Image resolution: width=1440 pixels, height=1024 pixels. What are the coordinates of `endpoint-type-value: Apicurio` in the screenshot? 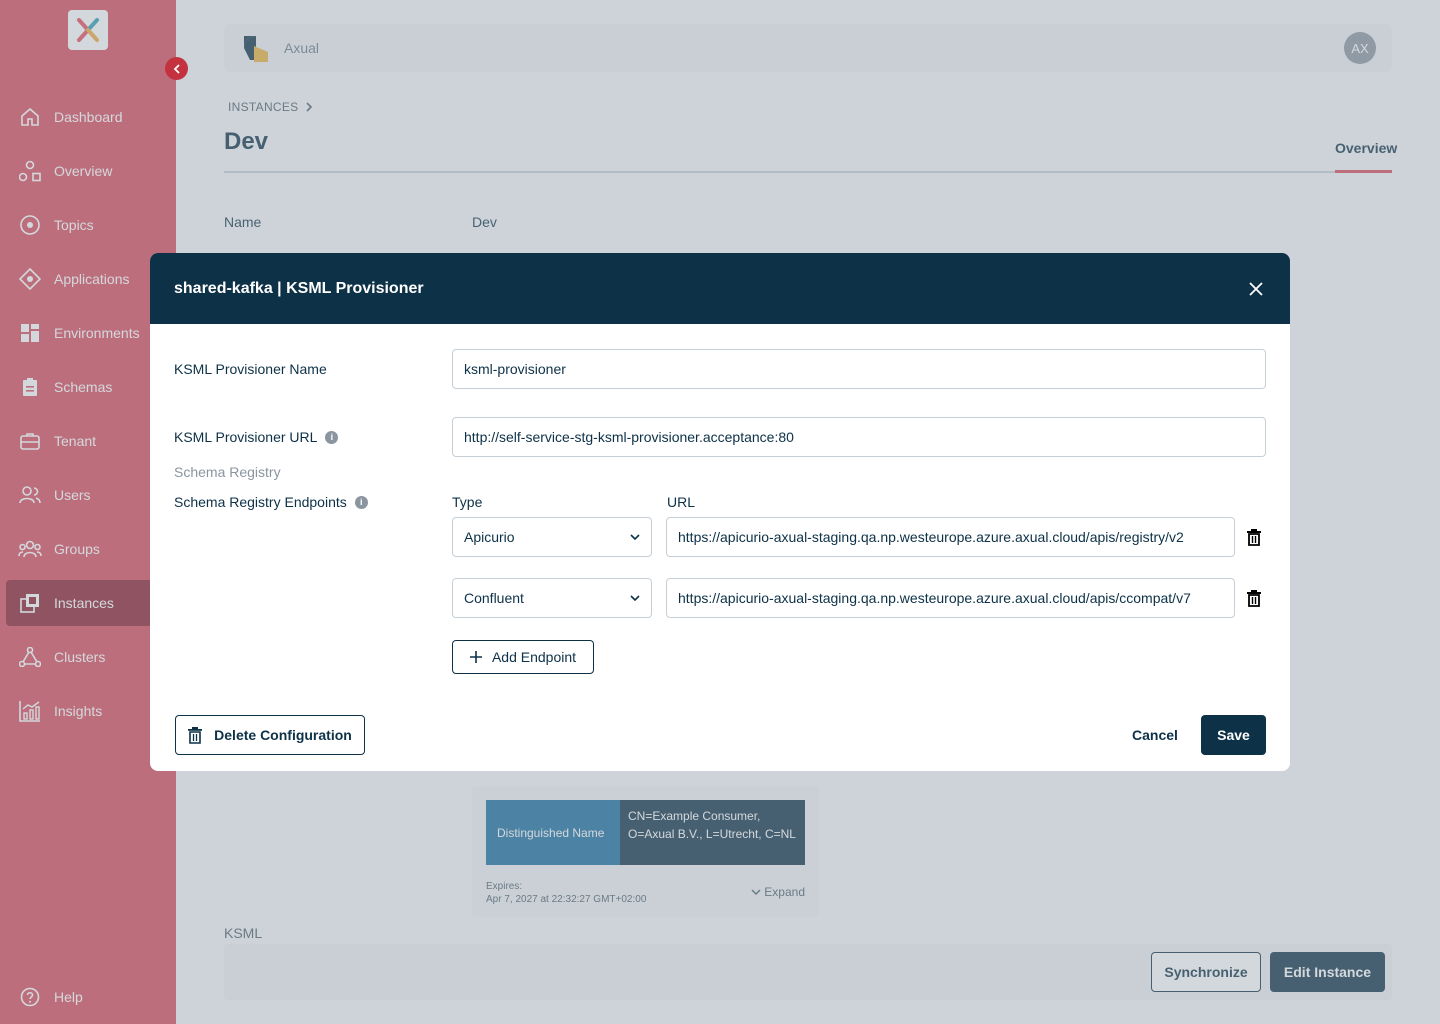 It's located at (489, 537).